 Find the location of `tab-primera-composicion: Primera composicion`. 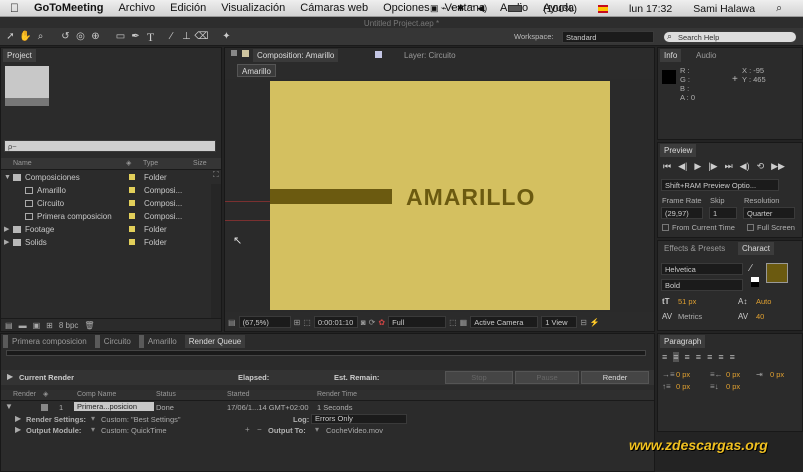

tab-primera-composicion: Primera composicion is located at coordinates (47, 341).